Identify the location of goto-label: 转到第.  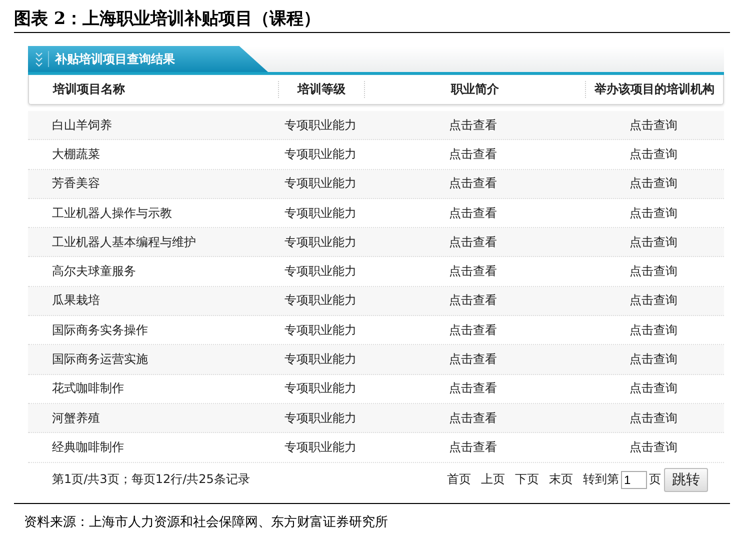
(601, 479).